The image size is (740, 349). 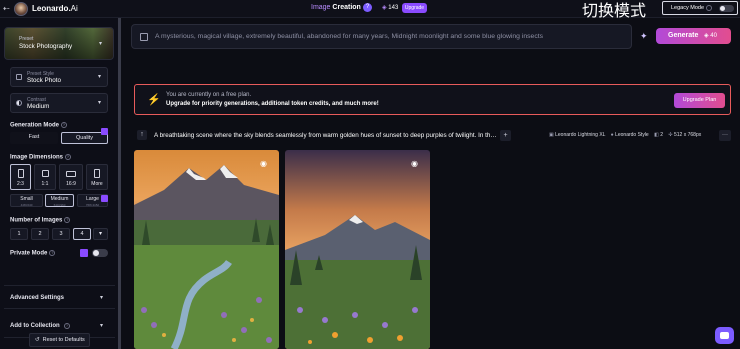 I want to click on generation-mode-heading: Generation Mode?, so click(x=39, y=125).